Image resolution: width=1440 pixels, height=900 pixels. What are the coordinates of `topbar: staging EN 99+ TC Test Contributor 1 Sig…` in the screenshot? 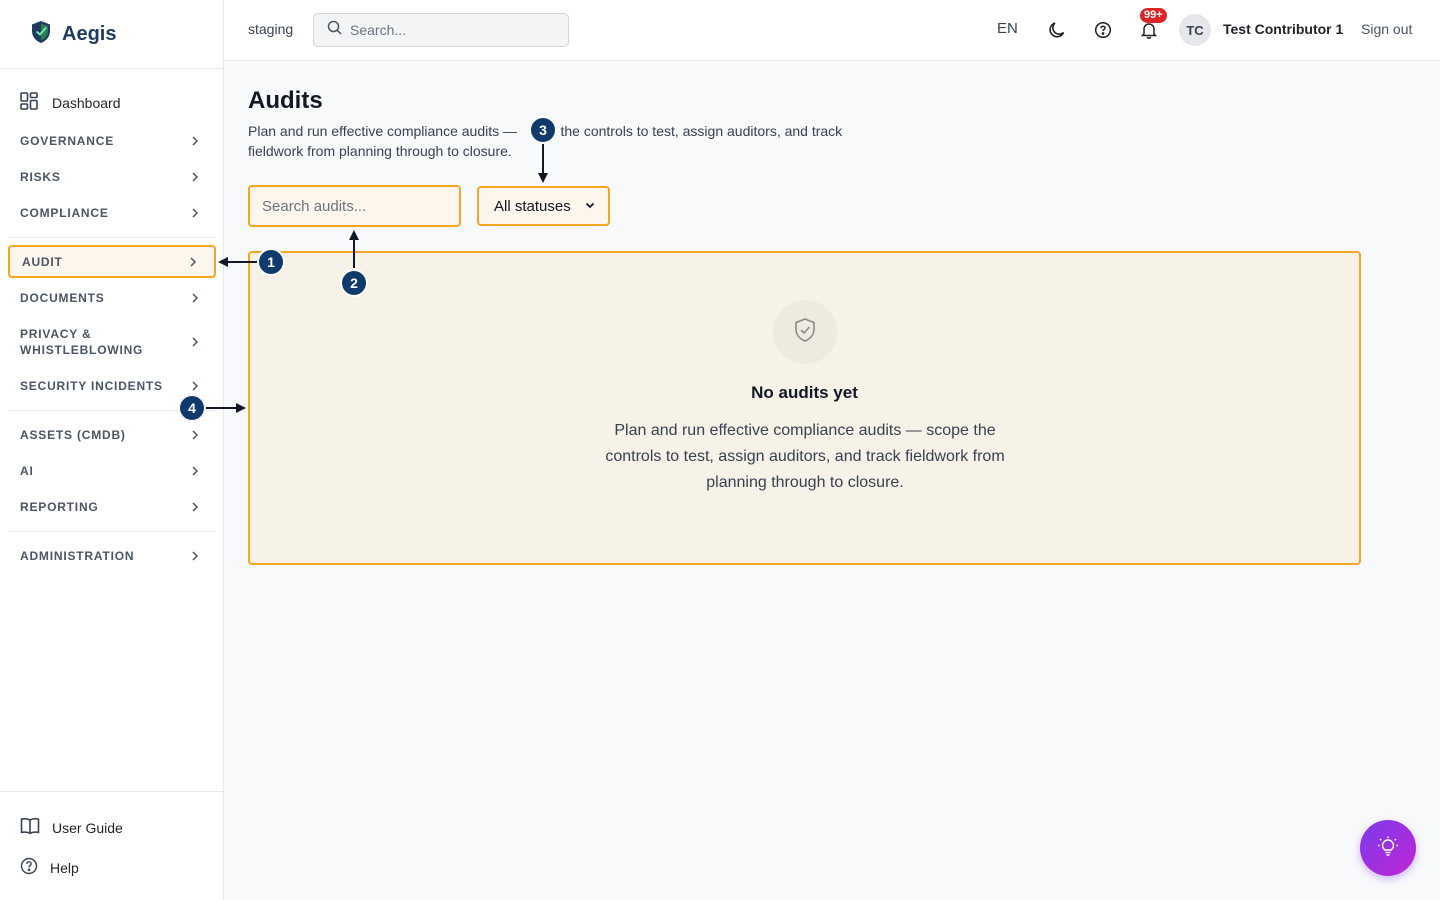 It's located at (832, 30).